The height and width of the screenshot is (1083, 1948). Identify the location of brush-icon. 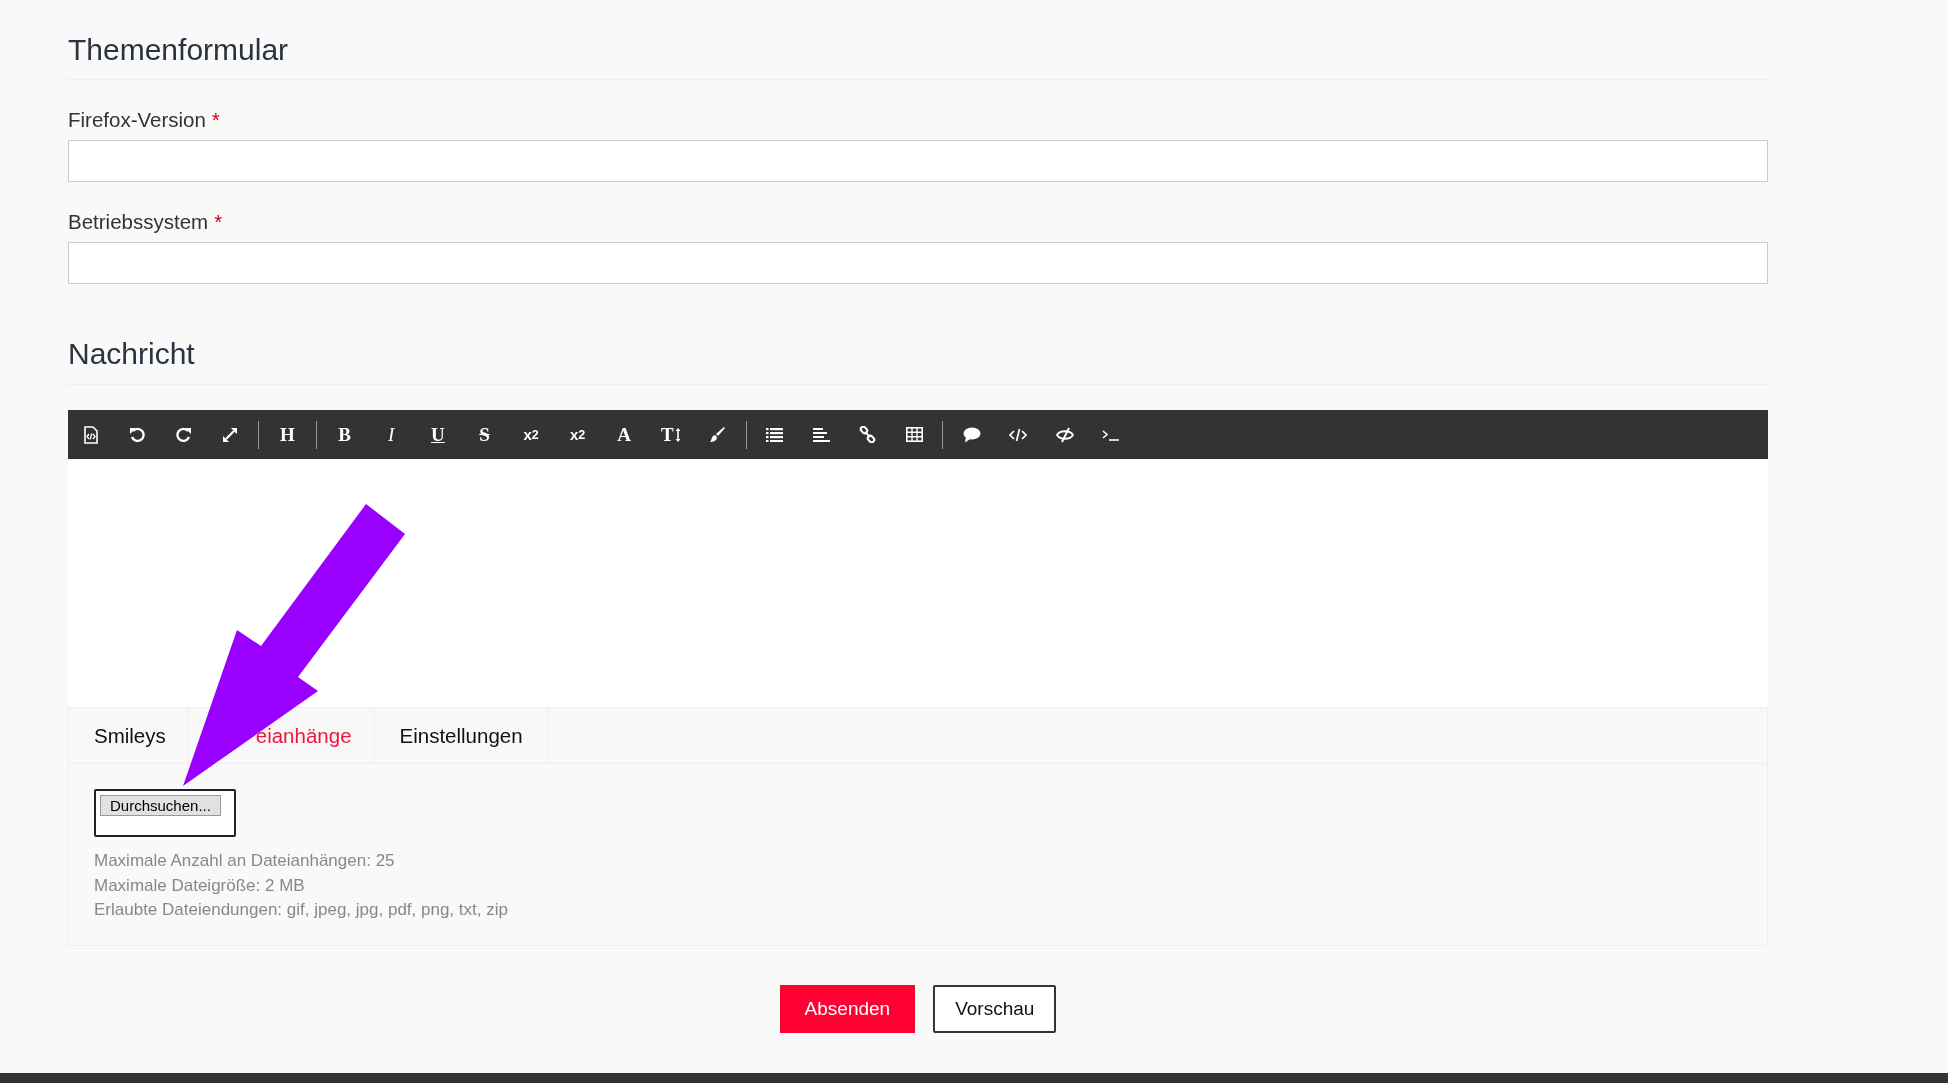
(717, 434).